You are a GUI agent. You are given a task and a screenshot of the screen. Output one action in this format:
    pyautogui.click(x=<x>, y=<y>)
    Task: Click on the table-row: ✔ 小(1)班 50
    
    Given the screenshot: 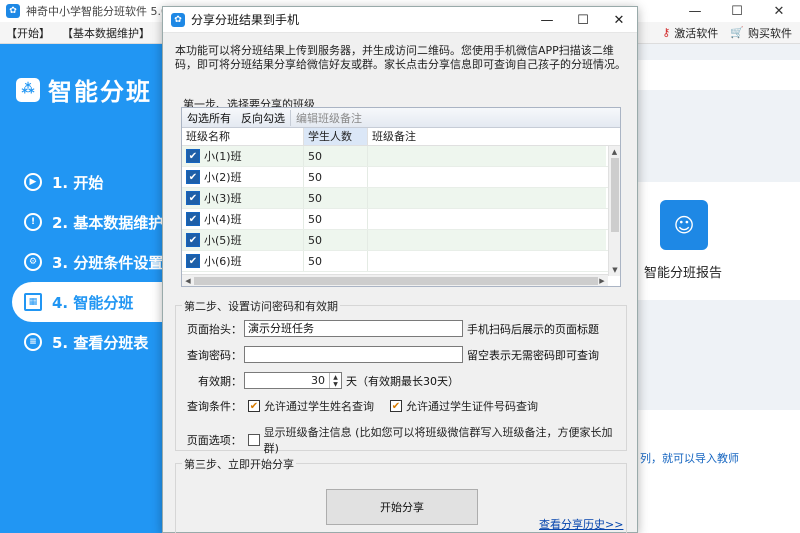 What is the action you would take?
    pyautogui.click(x=401, y=156)
    